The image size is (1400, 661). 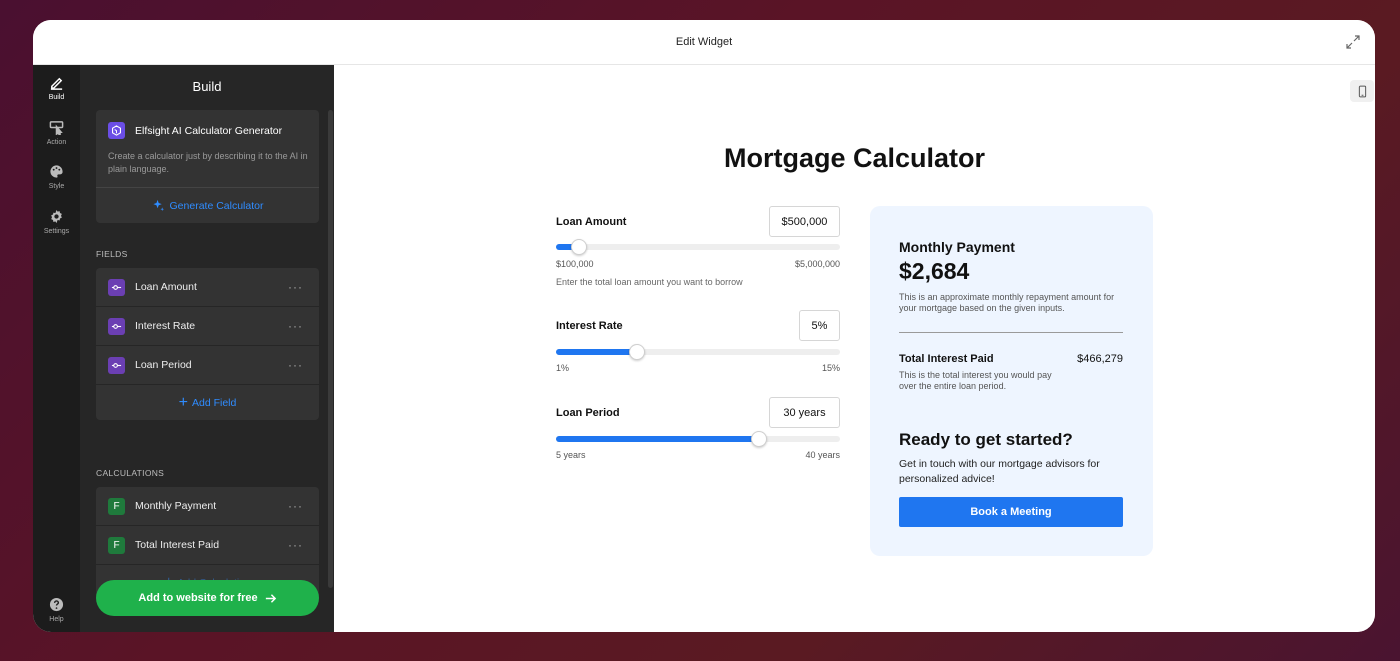 I want to click on window-title: Edit Widget, so click(x=704, y=42).